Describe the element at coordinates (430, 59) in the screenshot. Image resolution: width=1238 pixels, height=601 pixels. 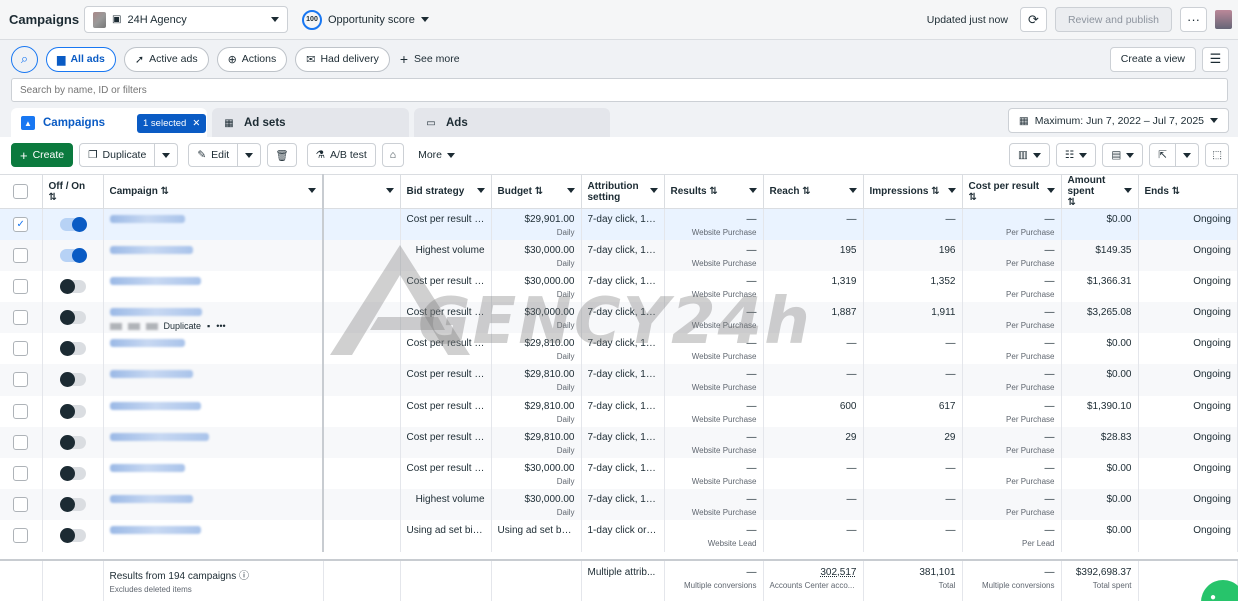
I see `see-more-button: + See more` at that location.